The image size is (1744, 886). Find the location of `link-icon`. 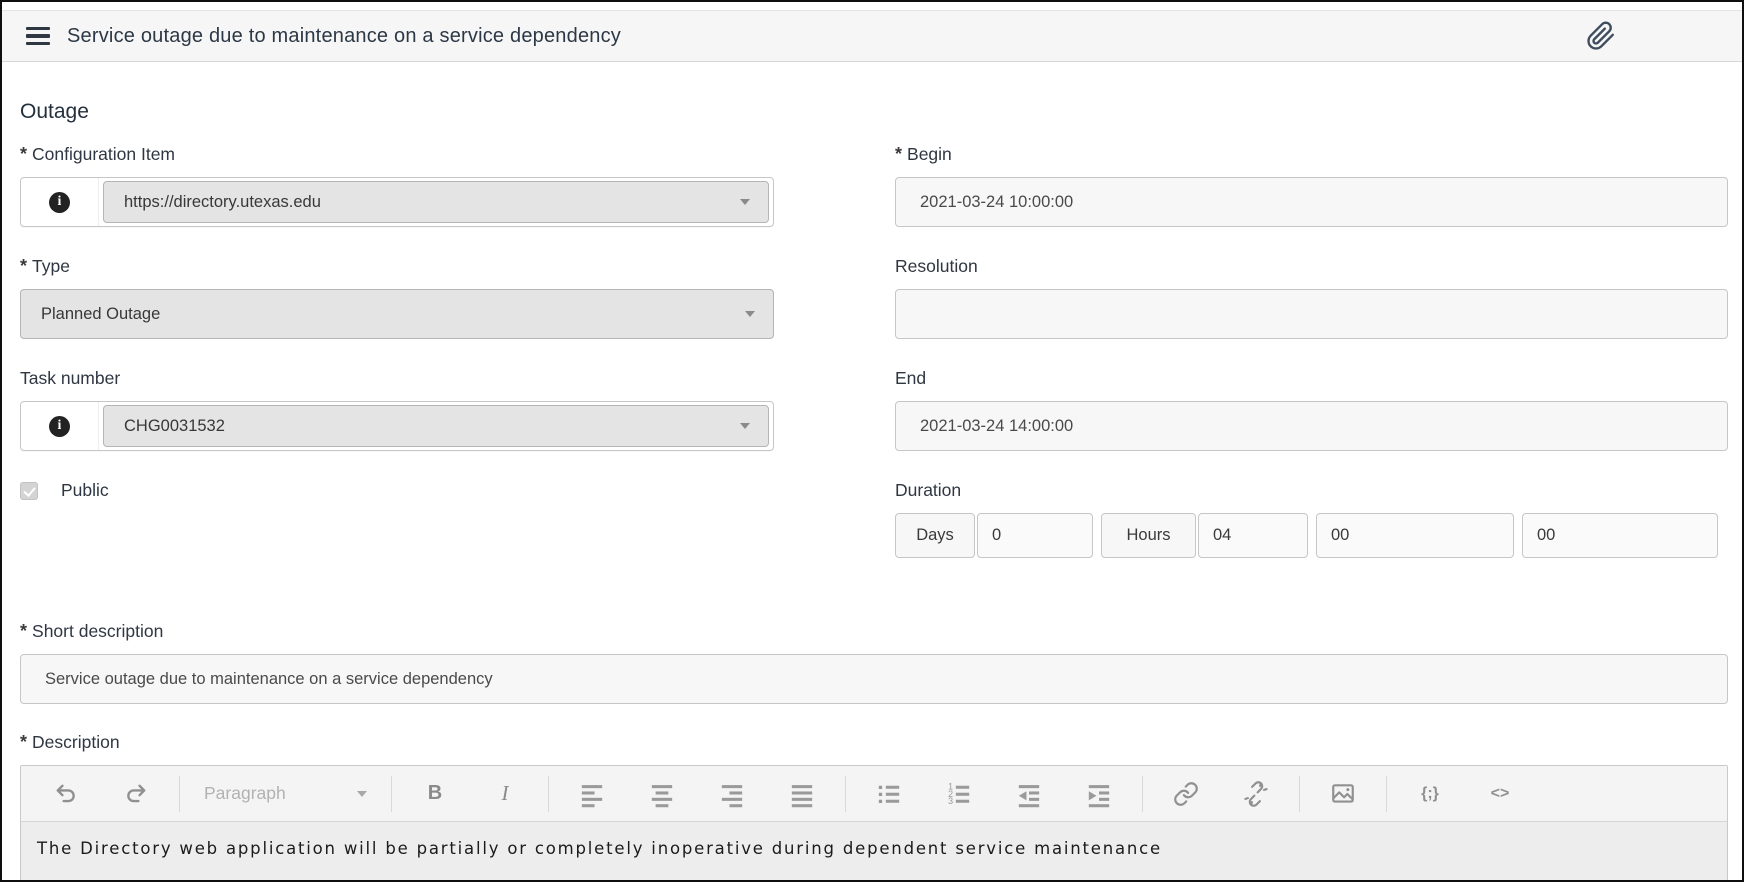

link-icon is located at coordinates (1186, 793).